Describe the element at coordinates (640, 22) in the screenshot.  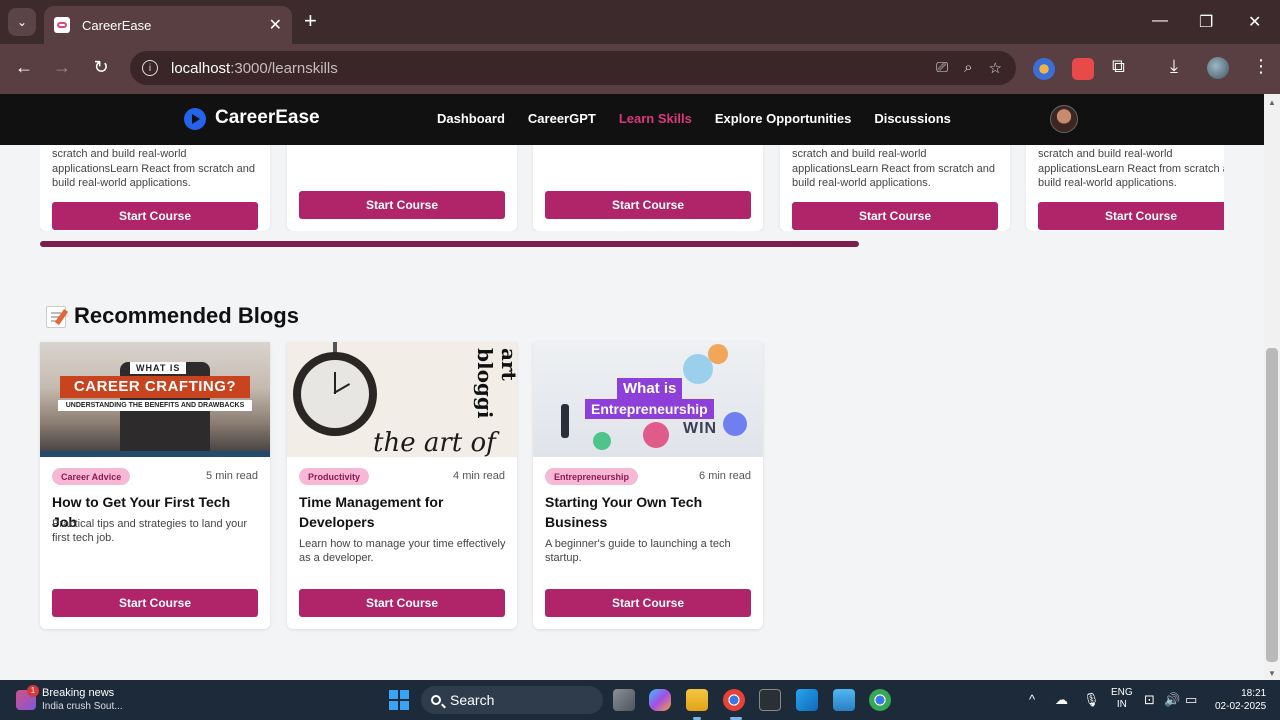
I see `browser-tab-bar: ⌄ CareerEase ✕ + — ❐ ✕` at that location.